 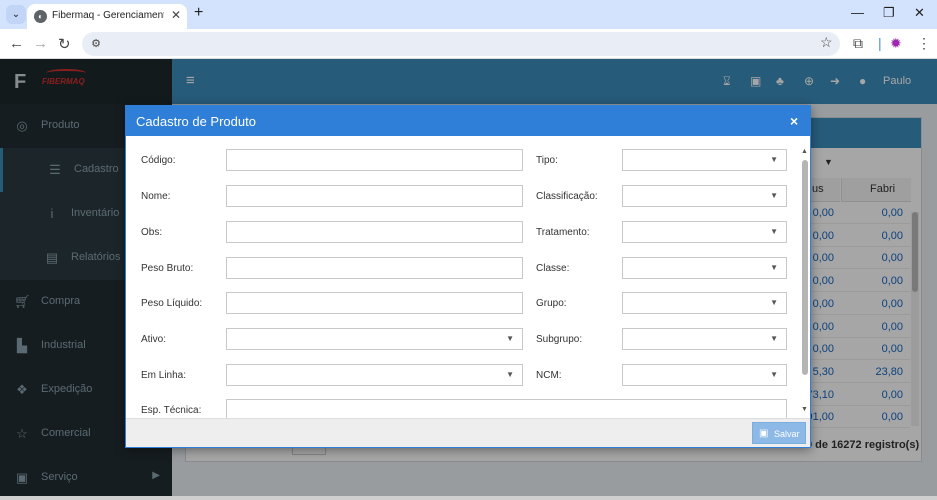 I want to click on tab-title: Fibermaq - Gerenciamento Adm, so click(x=108, y=15).